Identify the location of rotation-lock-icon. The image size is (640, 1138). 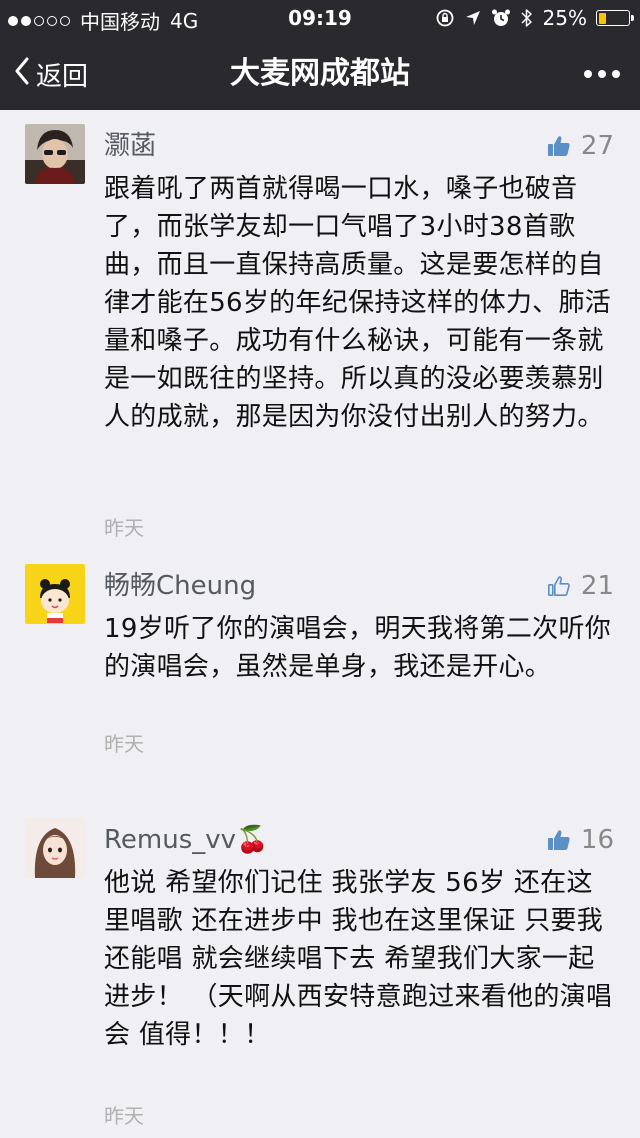
(445, 18).